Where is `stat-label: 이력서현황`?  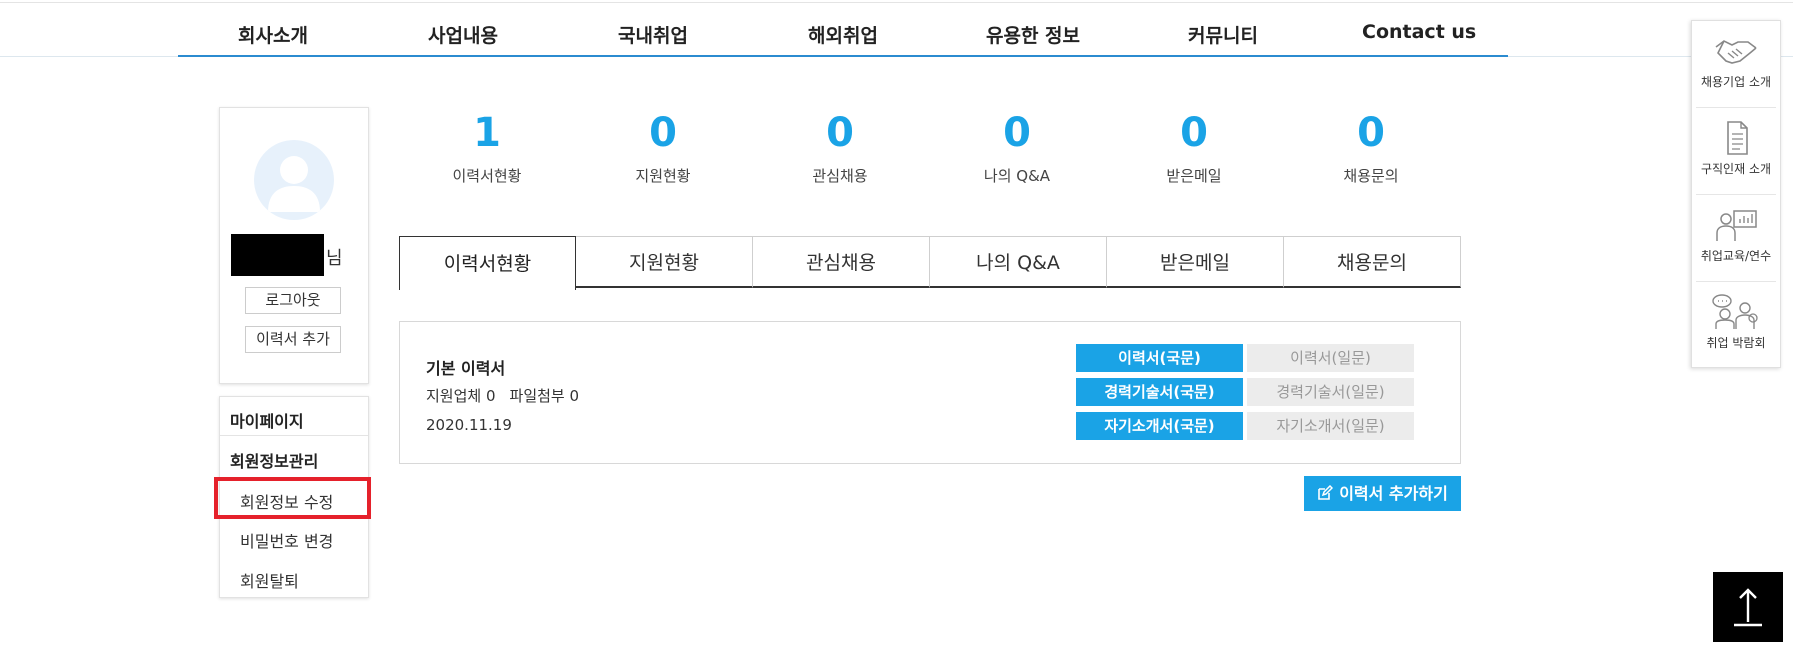
stat-label: 이력서현황 is located at coordinates (487, 176).